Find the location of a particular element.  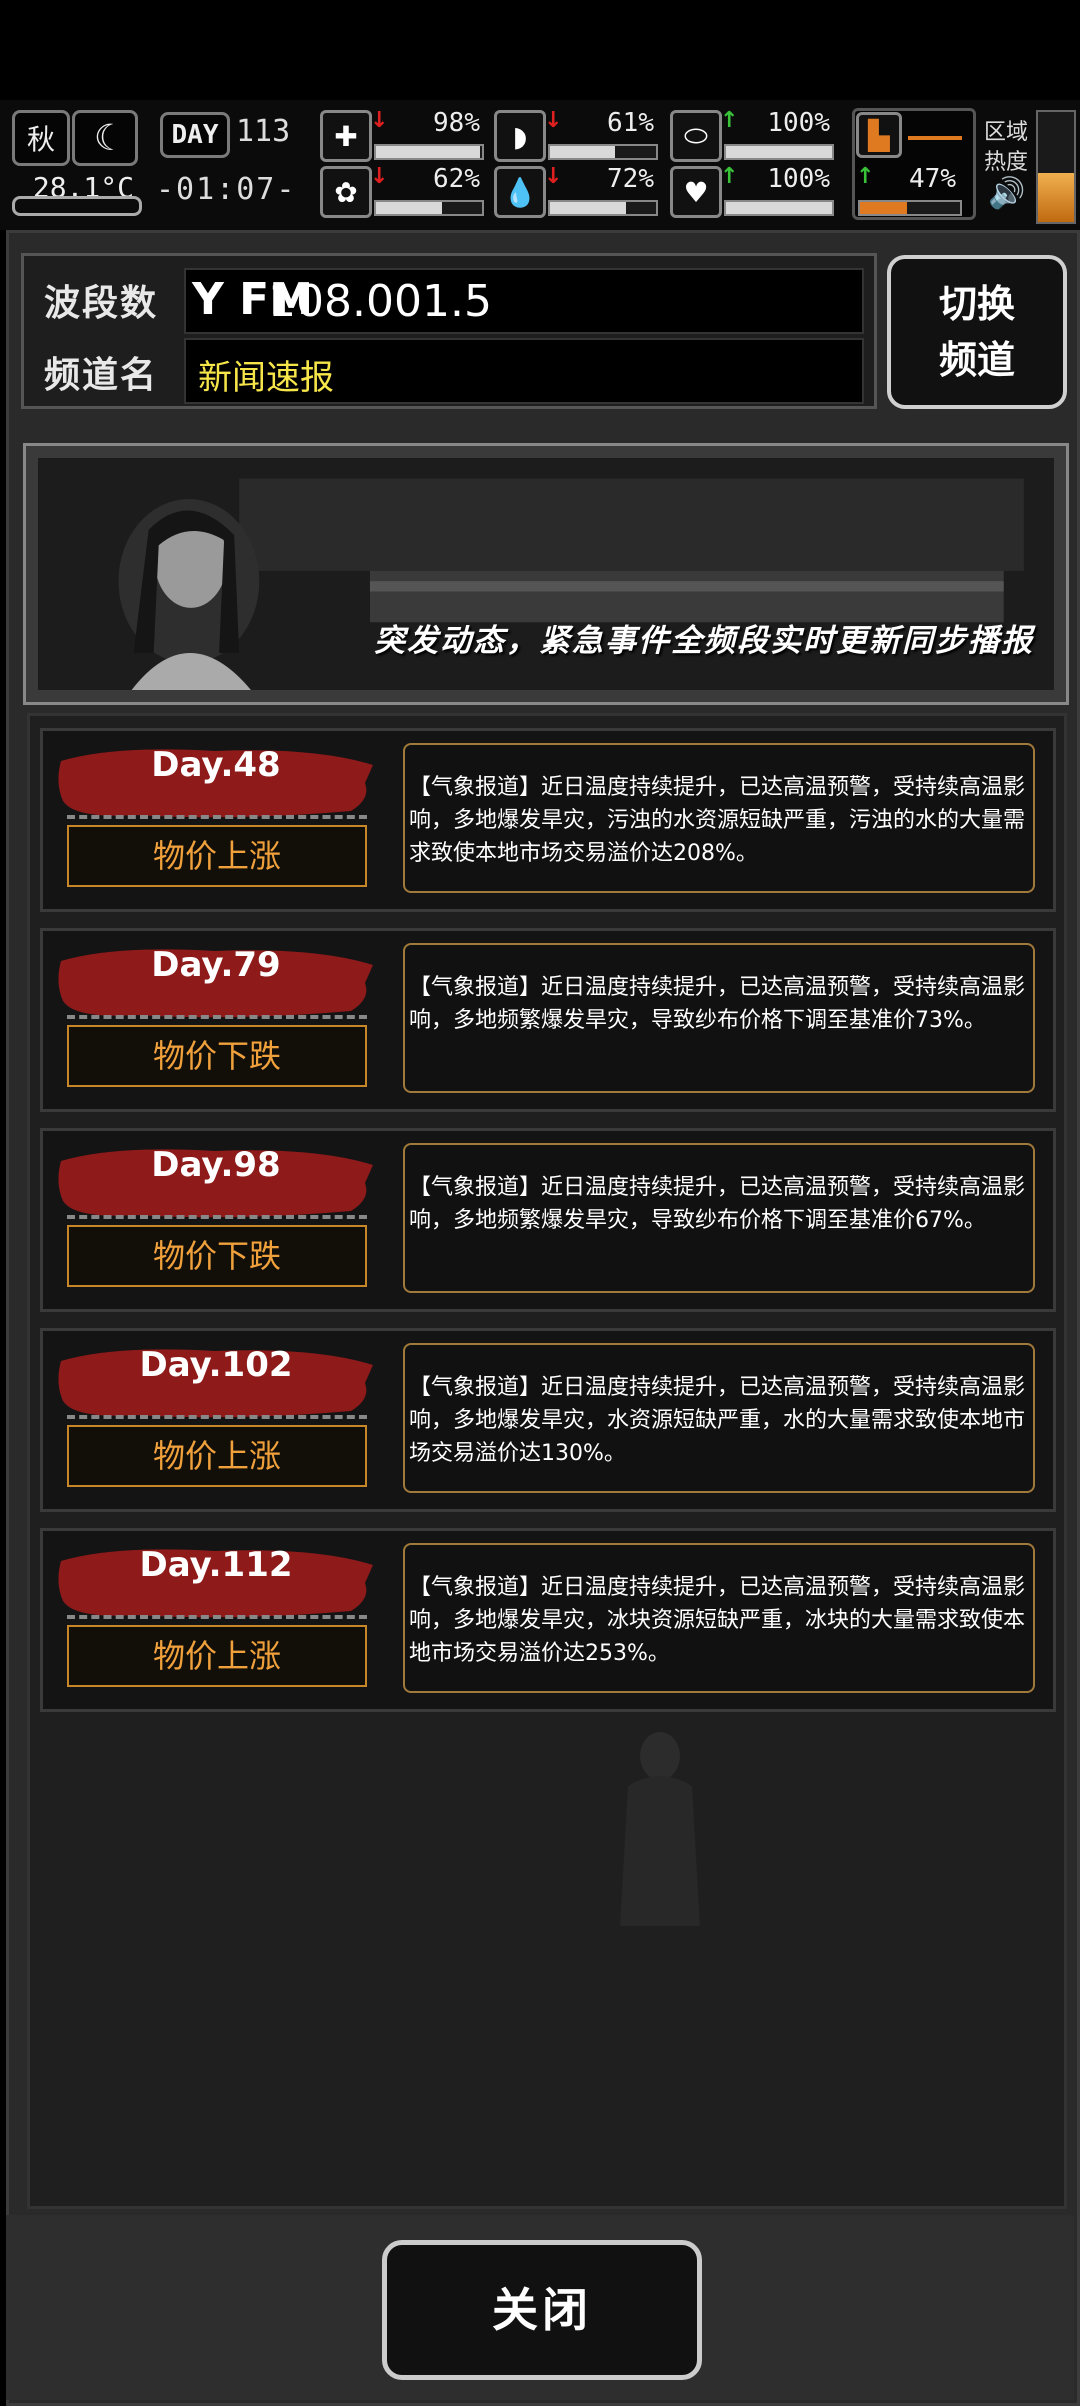

game-clock: -01:07- is located at coordinates (226, 189).